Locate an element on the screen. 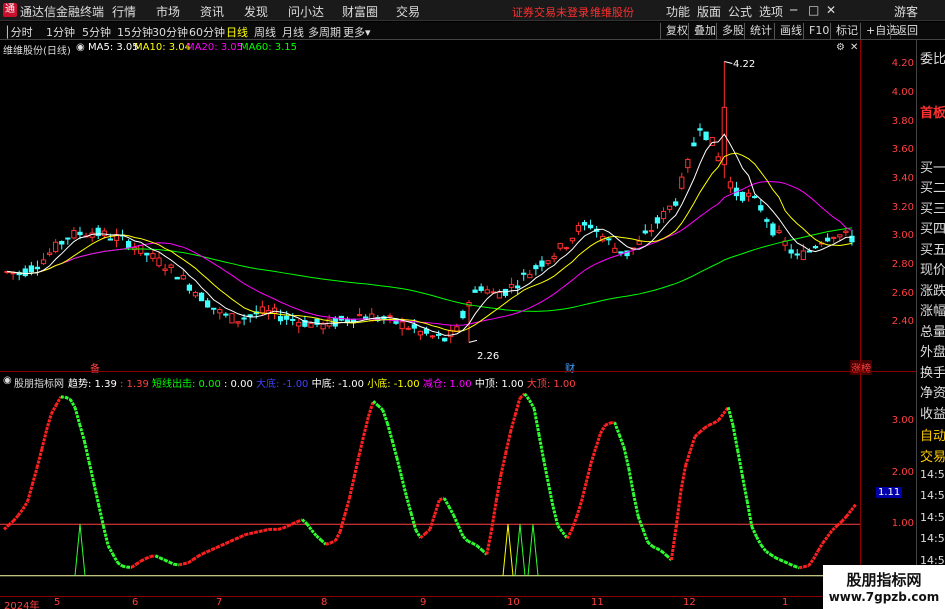  side-panel-item: 买一 is located at coordinates (932, 166).